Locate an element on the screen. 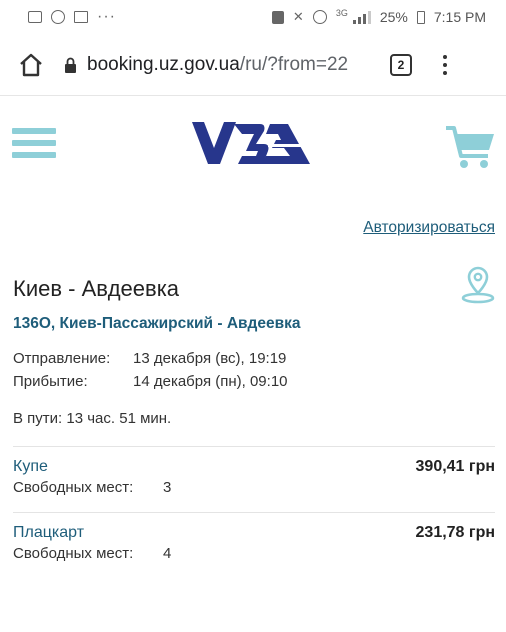 This screenshot has width=506, height=632. url-field: booking.uz.gov.ua/ru/?from=22 is located at coordinates (229, 65).